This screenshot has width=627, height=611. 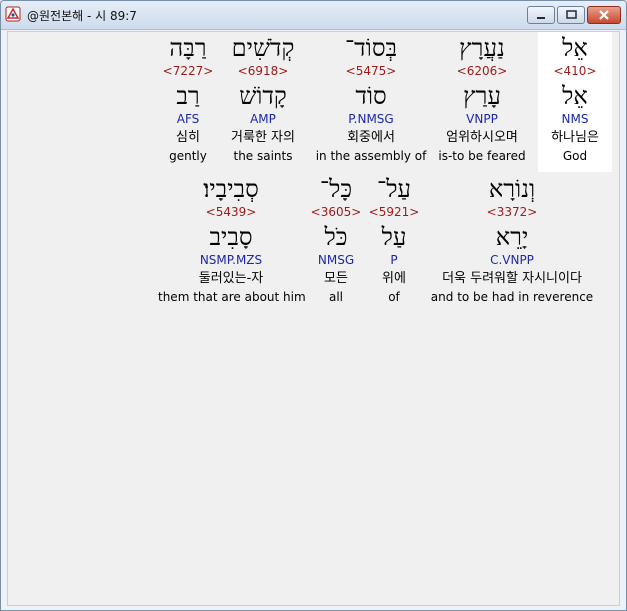 I want to click on window-title: @원전본해 - 시 89:7, so click(x=82, y=16).